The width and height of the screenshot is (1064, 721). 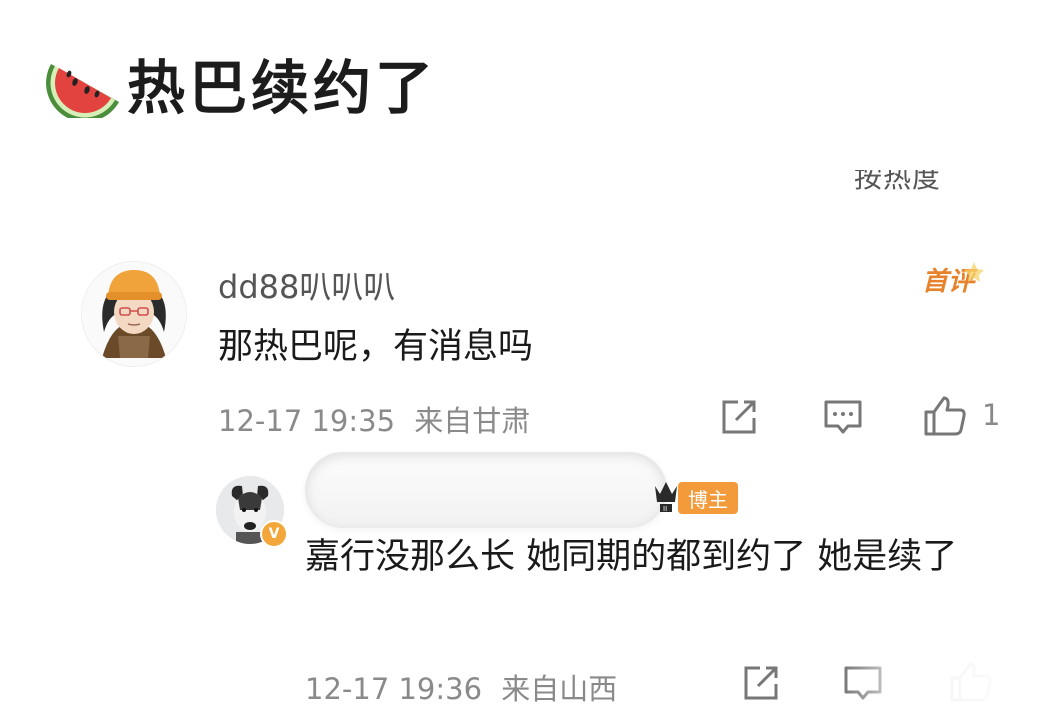 I want to click on sort-label: 按热度, so click(x=898, y=182).